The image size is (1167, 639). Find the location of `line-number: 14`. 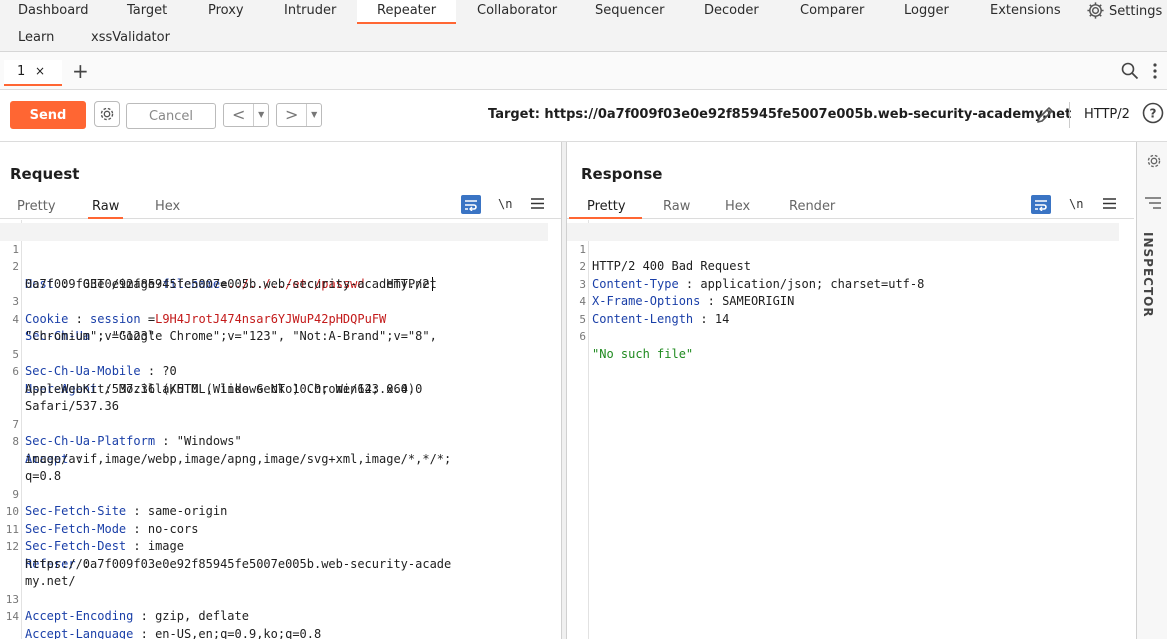

line-number: 14 is located at coordinates (12, 616).